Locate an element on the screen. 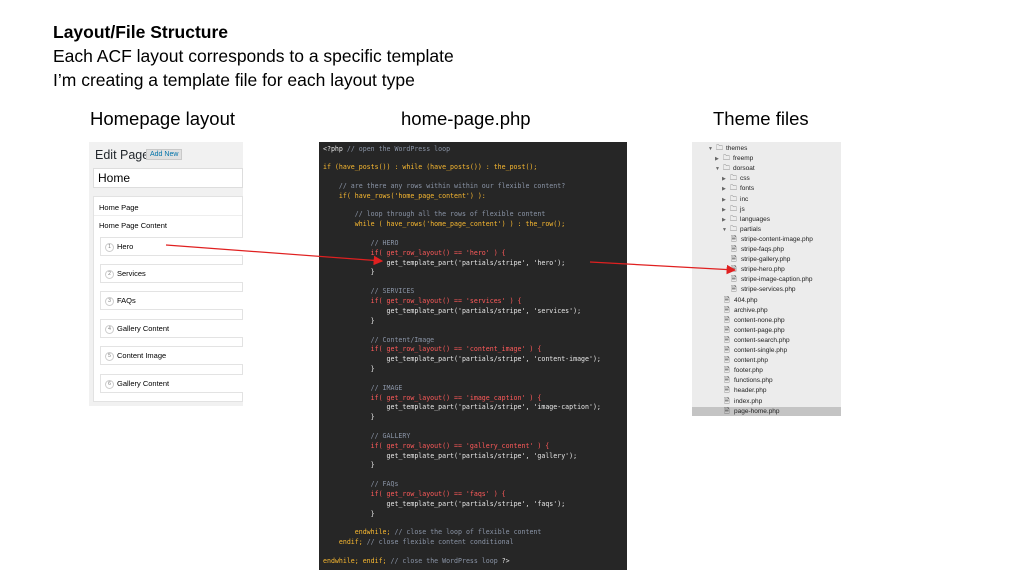  arrow-hero-to-code is located at coordinates (274, 255).